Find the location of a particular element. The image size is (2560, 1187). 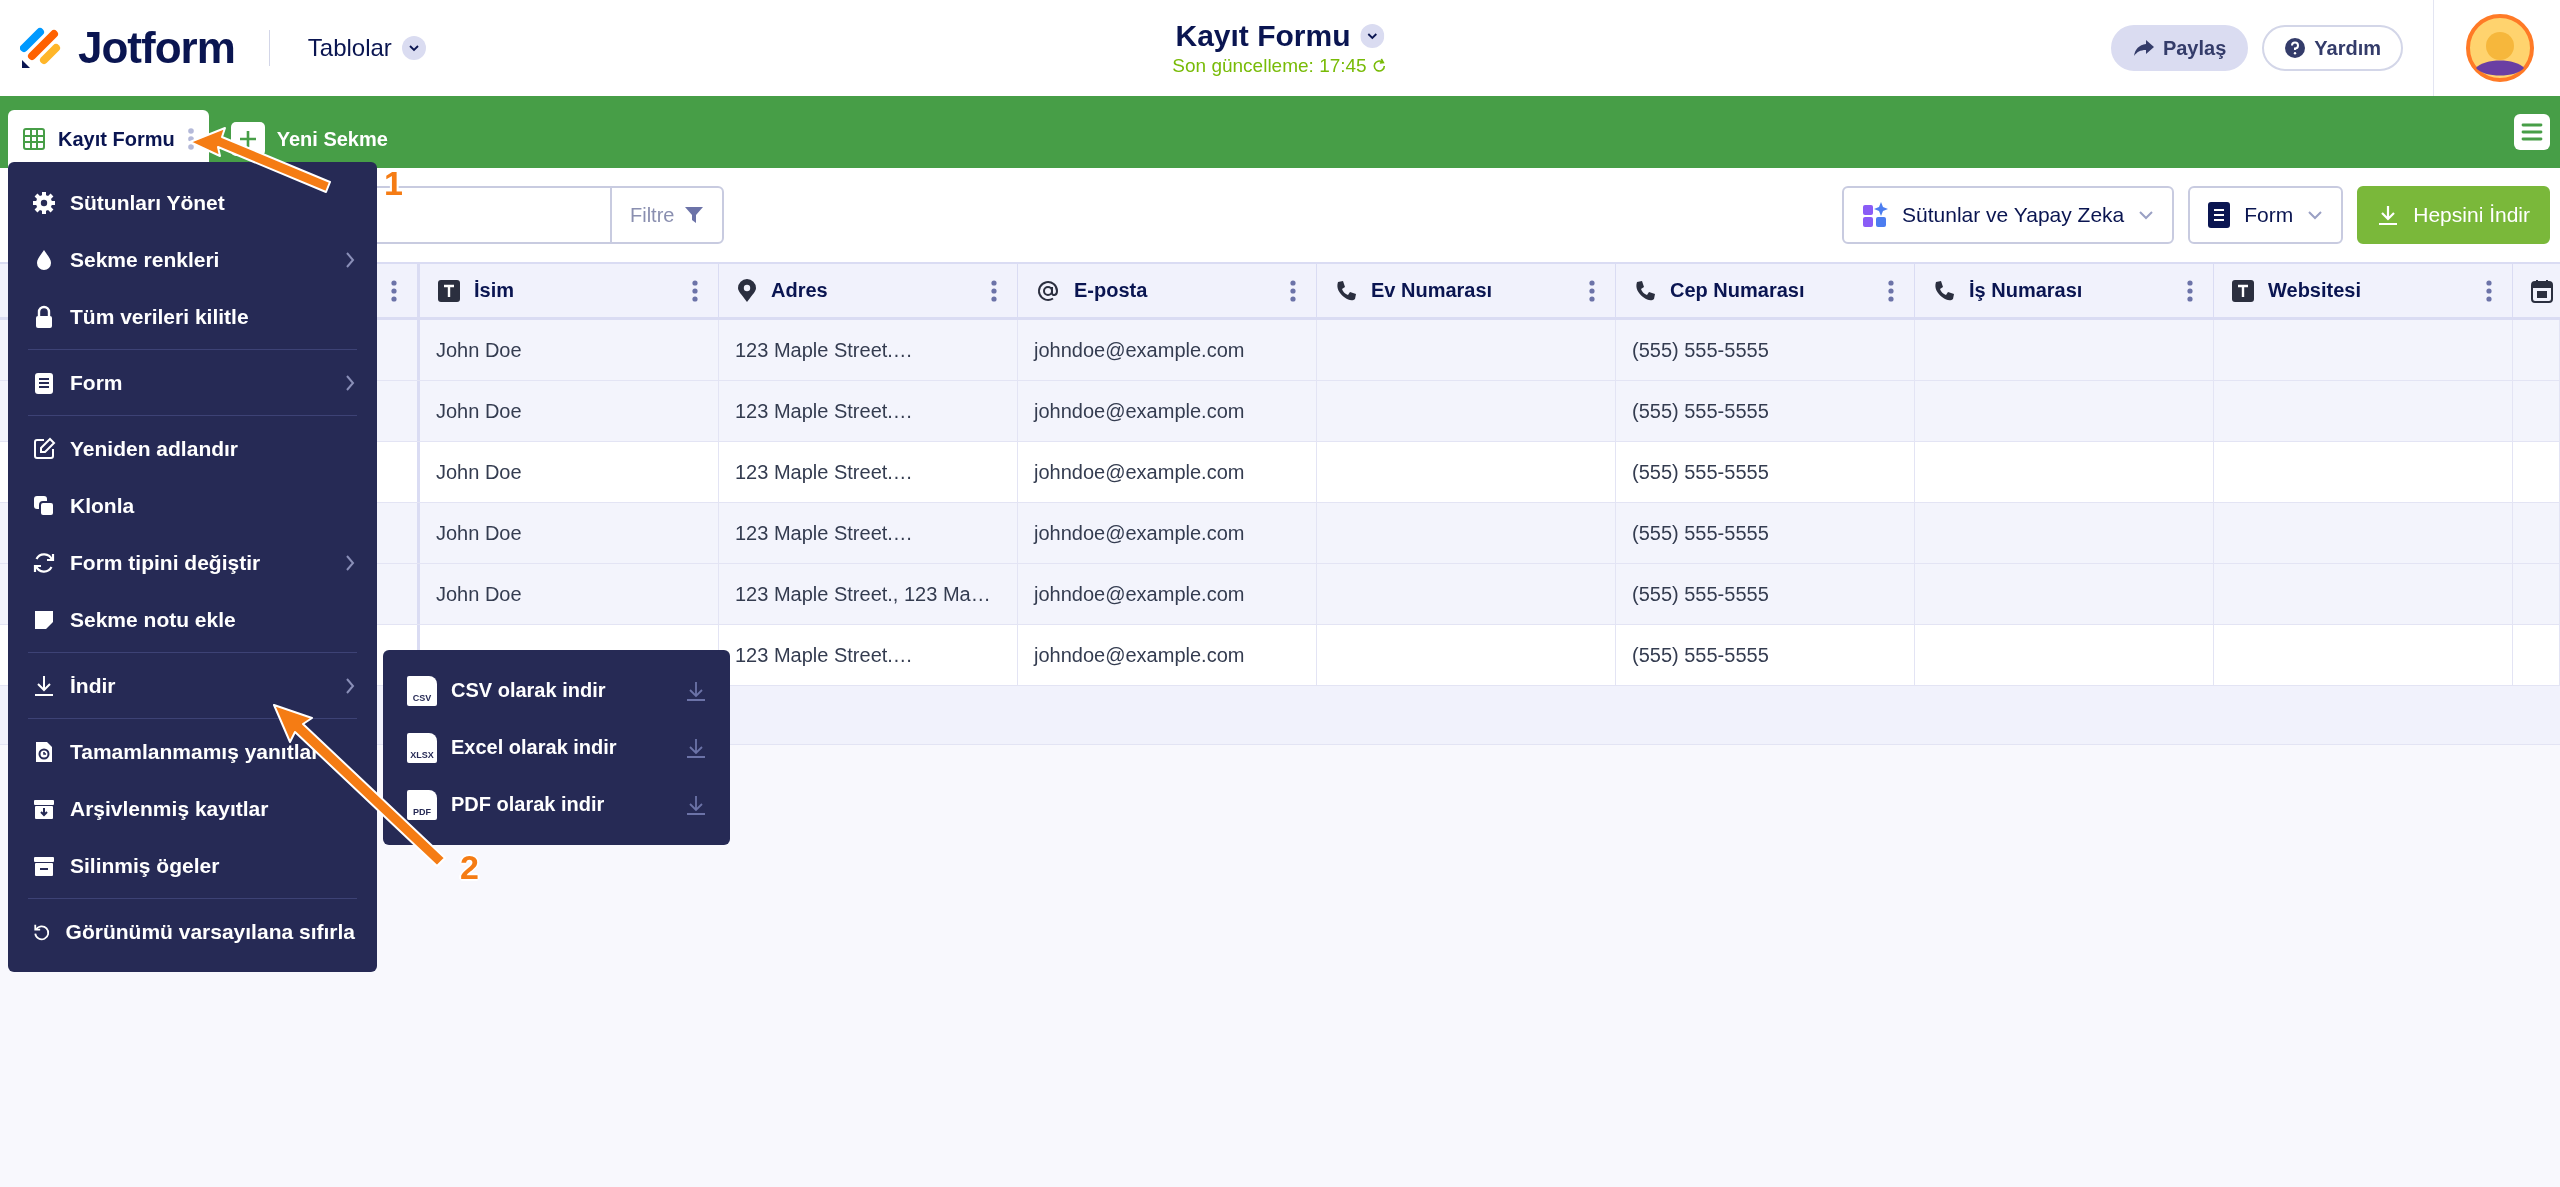

grid-icon is located at coordinates (34, 139).